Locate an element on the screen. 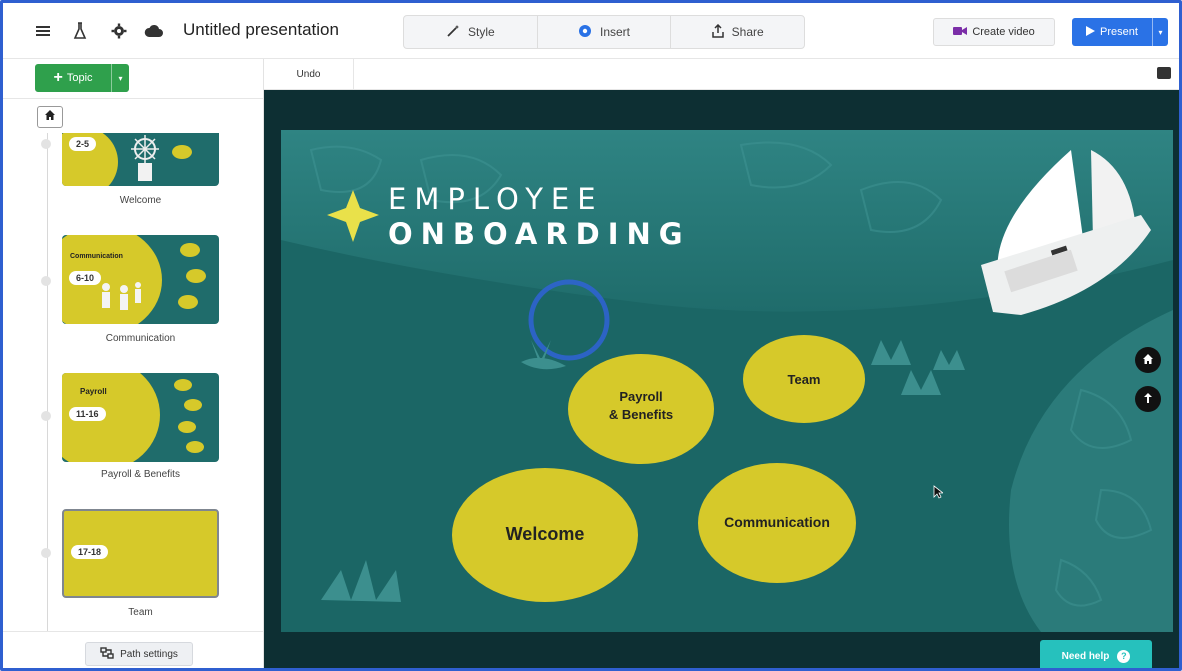  add-topic-label: Topic is located at coordinates (79, 78).